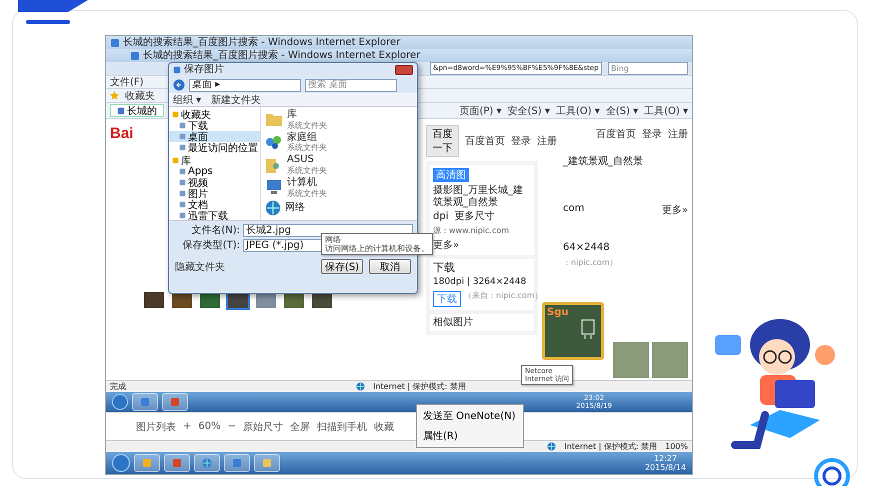 Image resolution: width=870 pixels, height=489 pixels. What do you see at coordinates (603, 162) in the screenshot?
I see `image-title: _建筑景观_自然景` at bounding box center [603, 162].